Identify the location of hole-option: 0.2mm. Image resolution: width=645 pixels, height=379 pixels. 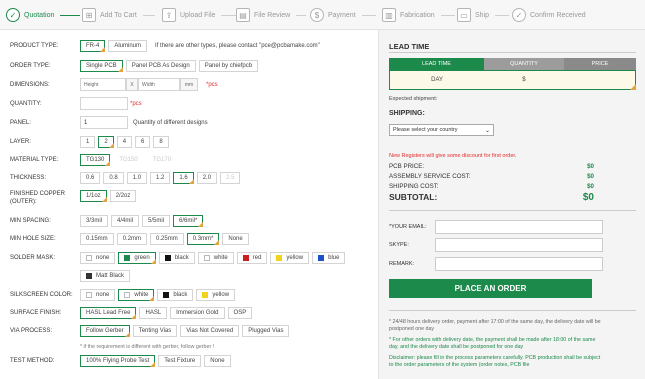
(132, 239).